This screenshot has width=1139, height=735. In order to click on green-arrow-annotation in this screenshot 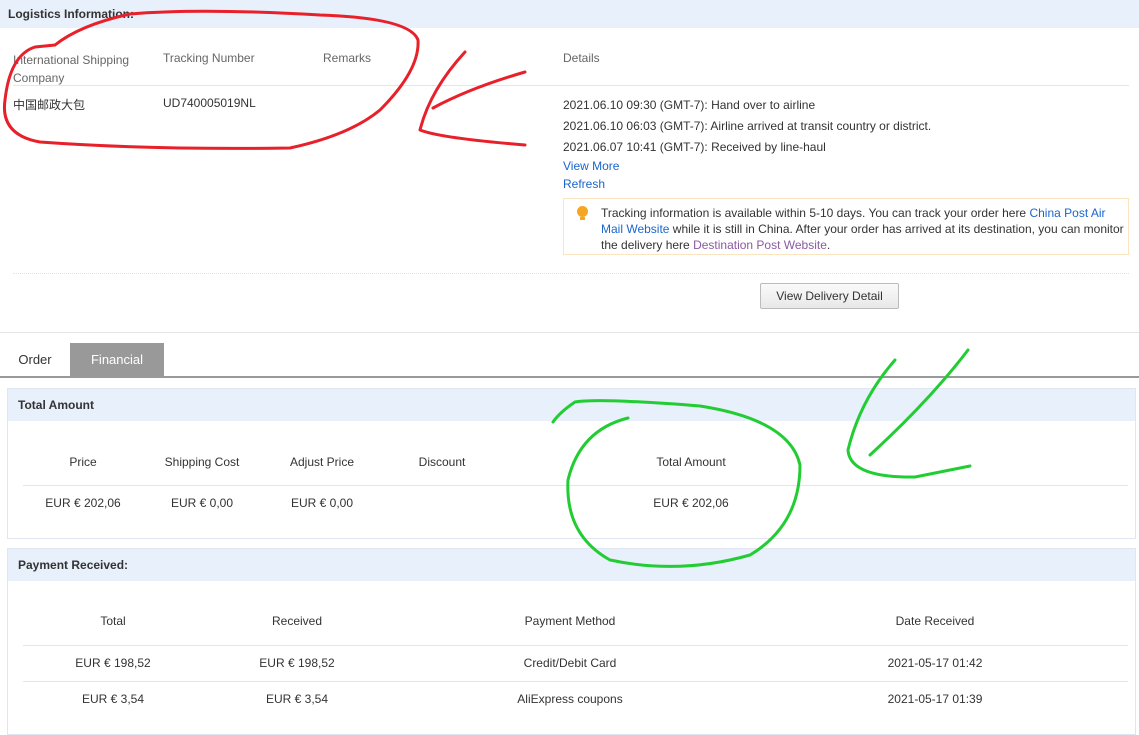, I will do `click(909, 413)`.